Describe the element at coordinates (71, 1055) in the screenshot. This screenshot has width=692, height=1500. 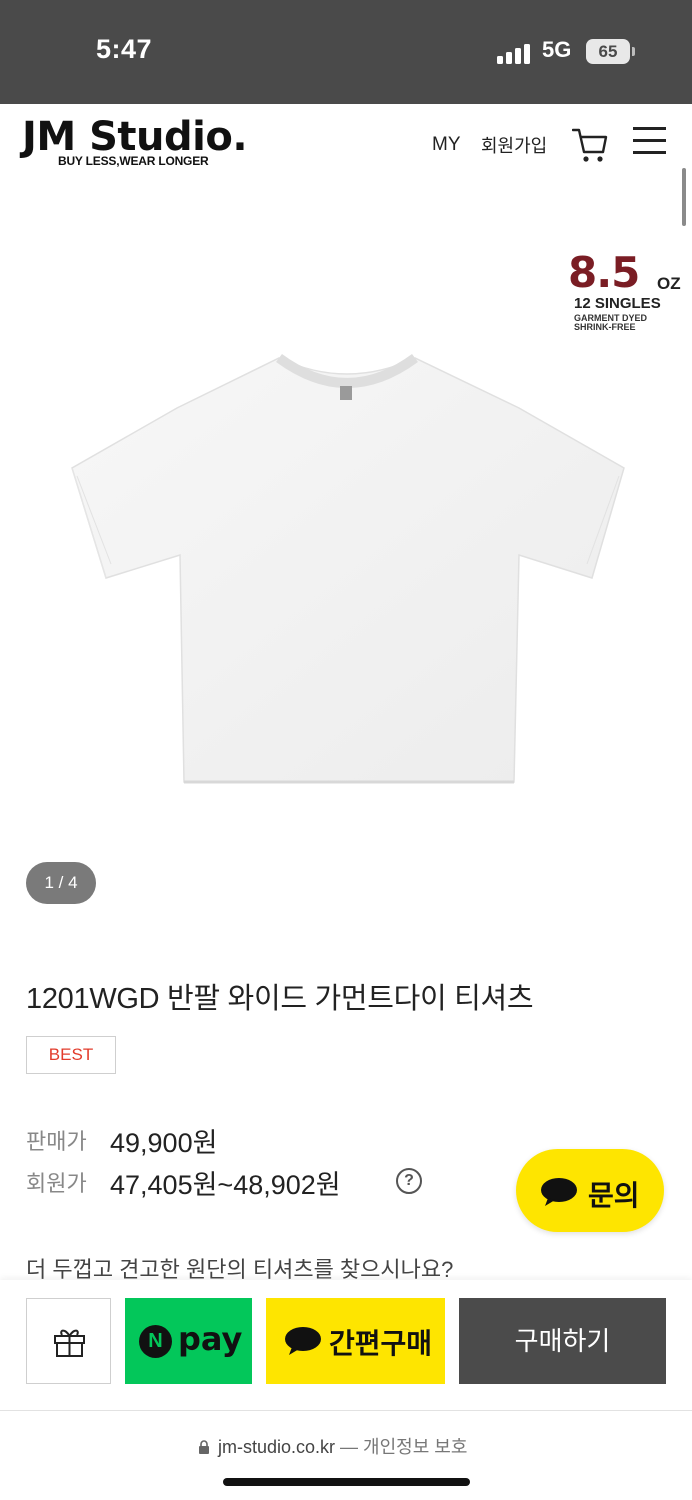
I see `best-badge: BEST` at that location.